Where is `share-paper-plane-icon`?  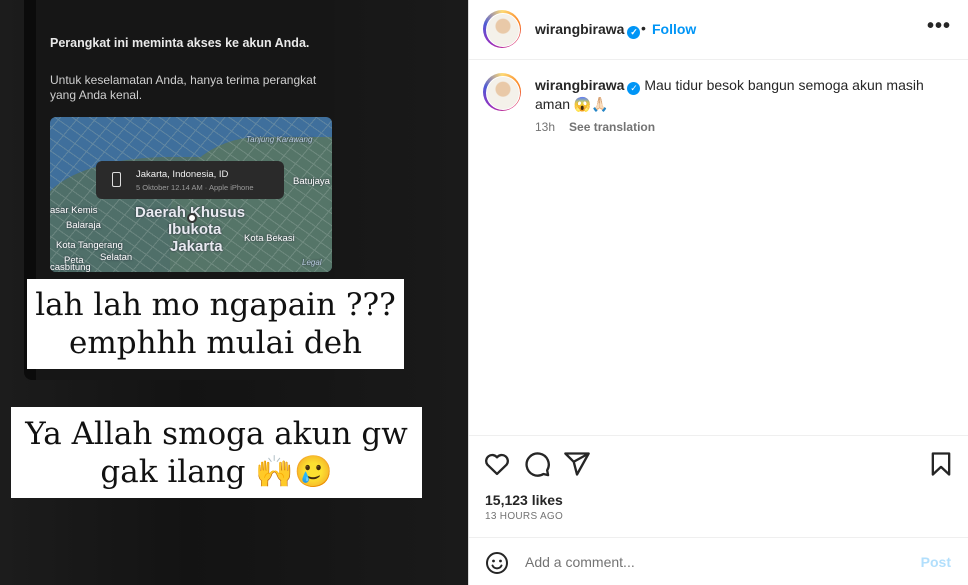
share-paper-plane-icon is located at coordinates (577, 464).